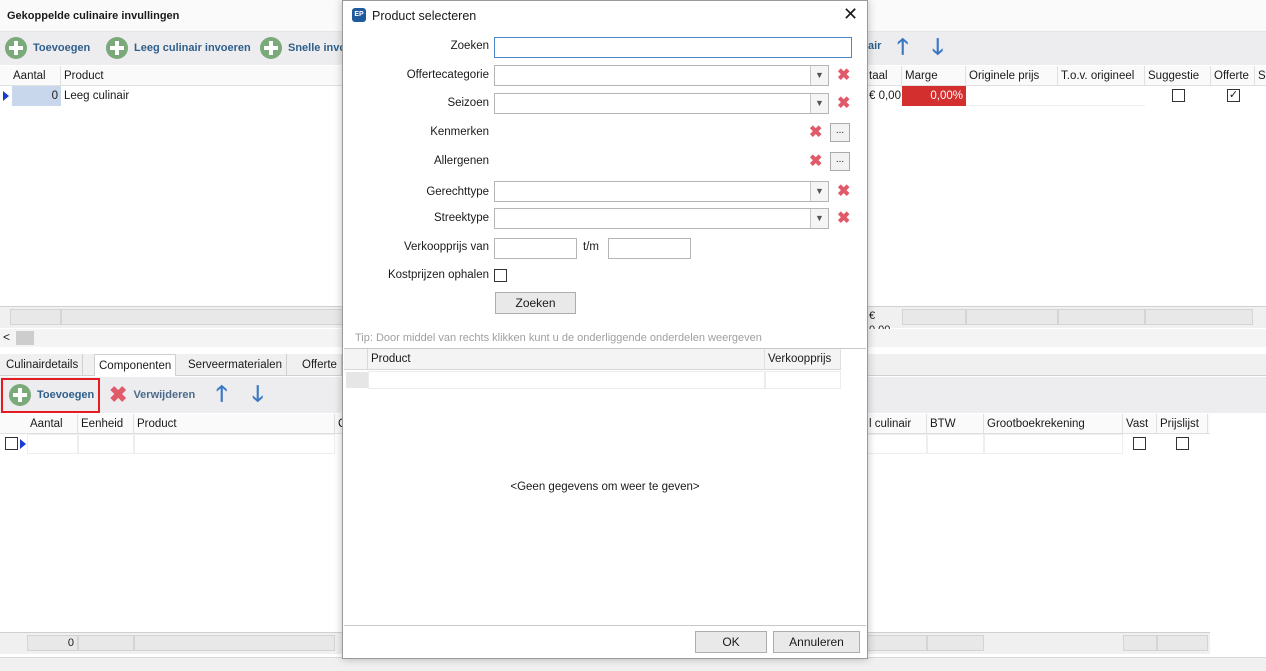 The width and height of the screenshot is (1266, 671). What do you see at coordinates (359, 15) in the screenshot?
I see `app-logo-icon: EP` at bounding box center [359, 15].